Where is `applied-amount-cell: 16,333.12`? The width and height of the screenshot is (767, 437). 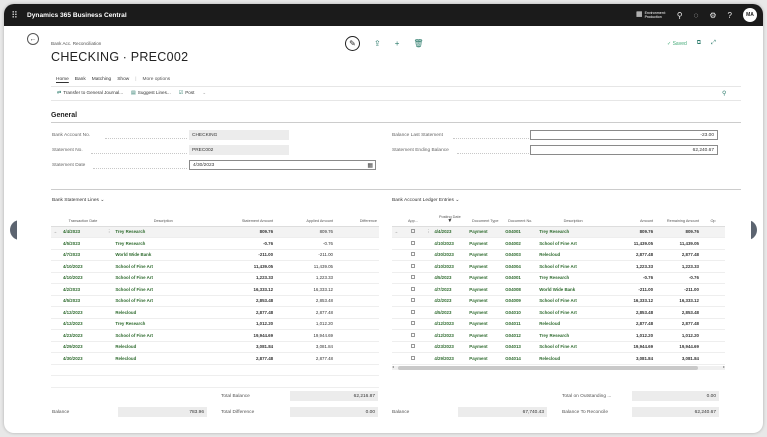 applied-amount-cell: 16,333.12 is located at coordinates (305, 289).